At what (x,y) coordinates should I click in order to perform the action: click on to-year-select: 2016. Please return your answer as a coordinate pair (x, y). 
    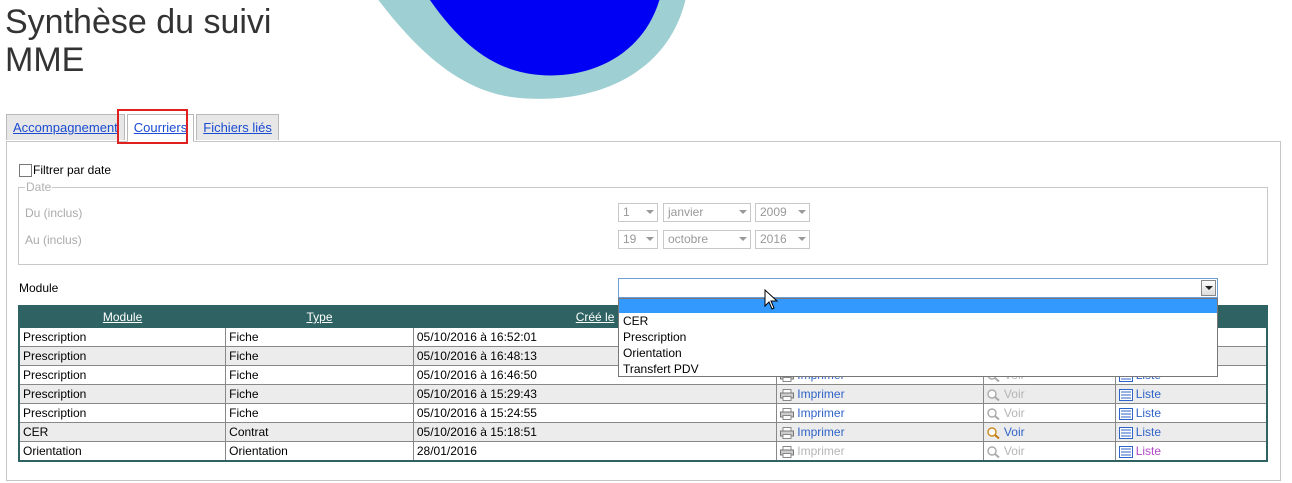
    Looking at the image, I should click on (782, 239).